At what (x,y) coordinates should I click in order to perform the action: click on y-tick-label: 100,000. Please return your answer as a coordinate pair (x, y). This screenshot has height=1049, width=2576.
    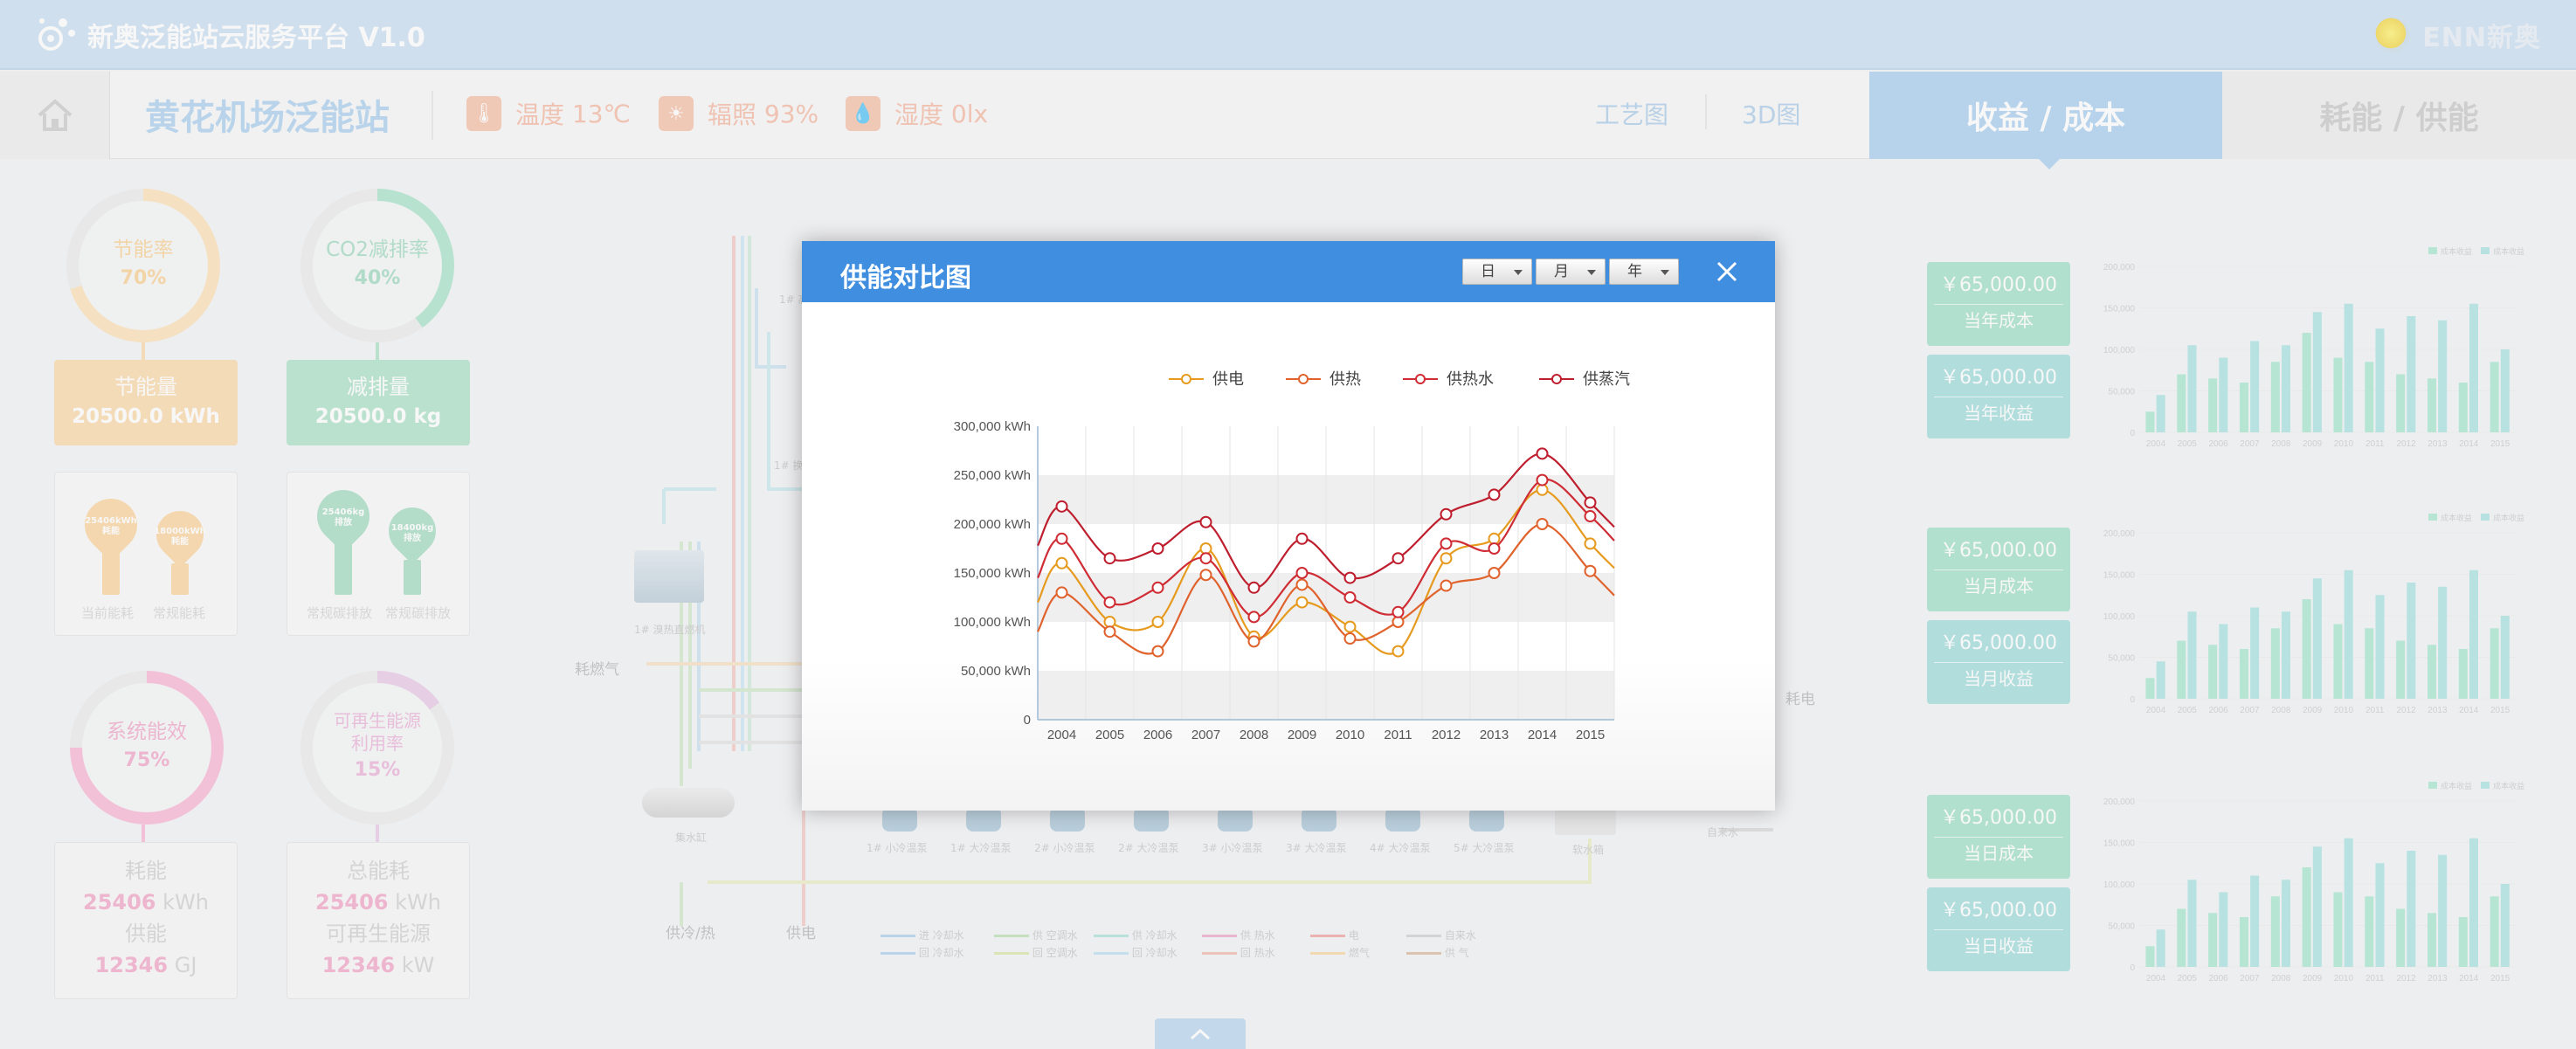
    Looking at the image, I should click on (2119, 885).